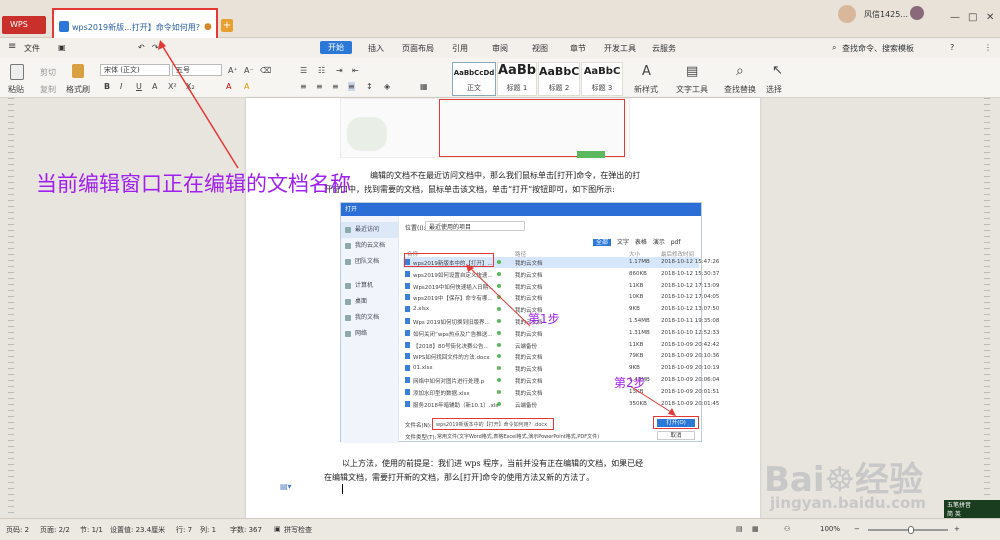 The width and height of the screenshot is (1000, 540). I want to click on style-normal: AaBbCcDd 正文, so click(474, 79).